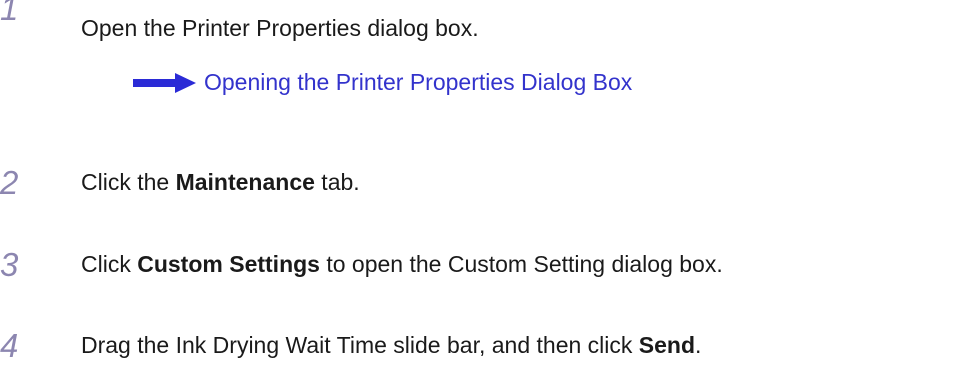 This screenshot has height=388, width=973. Describe the element at coordinates (109, 264) in the screenshot. I see `step-3-prefix: Click` at that location.